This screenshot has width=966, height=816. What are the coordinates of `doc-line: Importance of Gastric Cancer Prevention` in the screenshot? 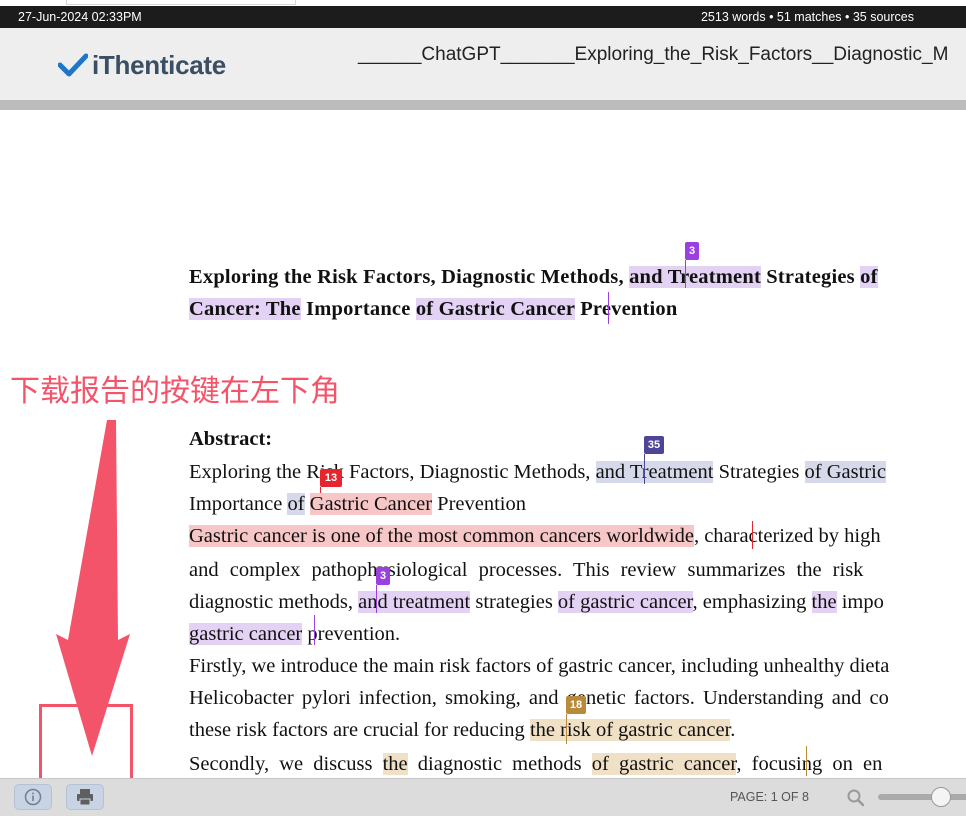 It's located at (357, 504).